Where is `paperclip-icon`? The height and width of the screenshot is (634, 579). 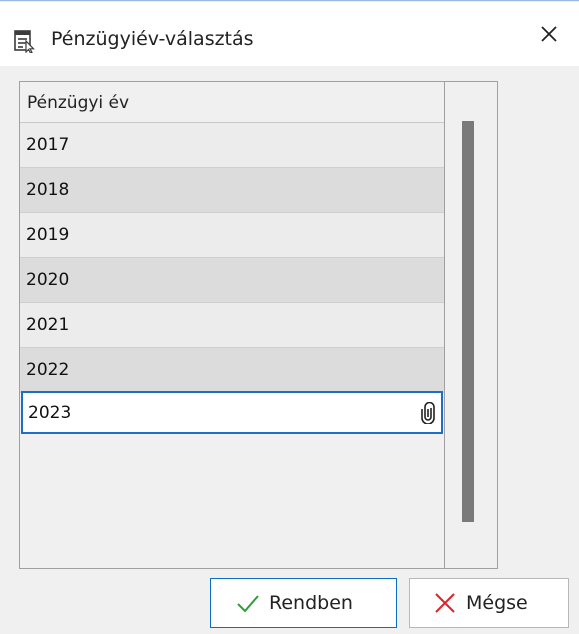
paperclip-icon is located at coordinates (428, 413).